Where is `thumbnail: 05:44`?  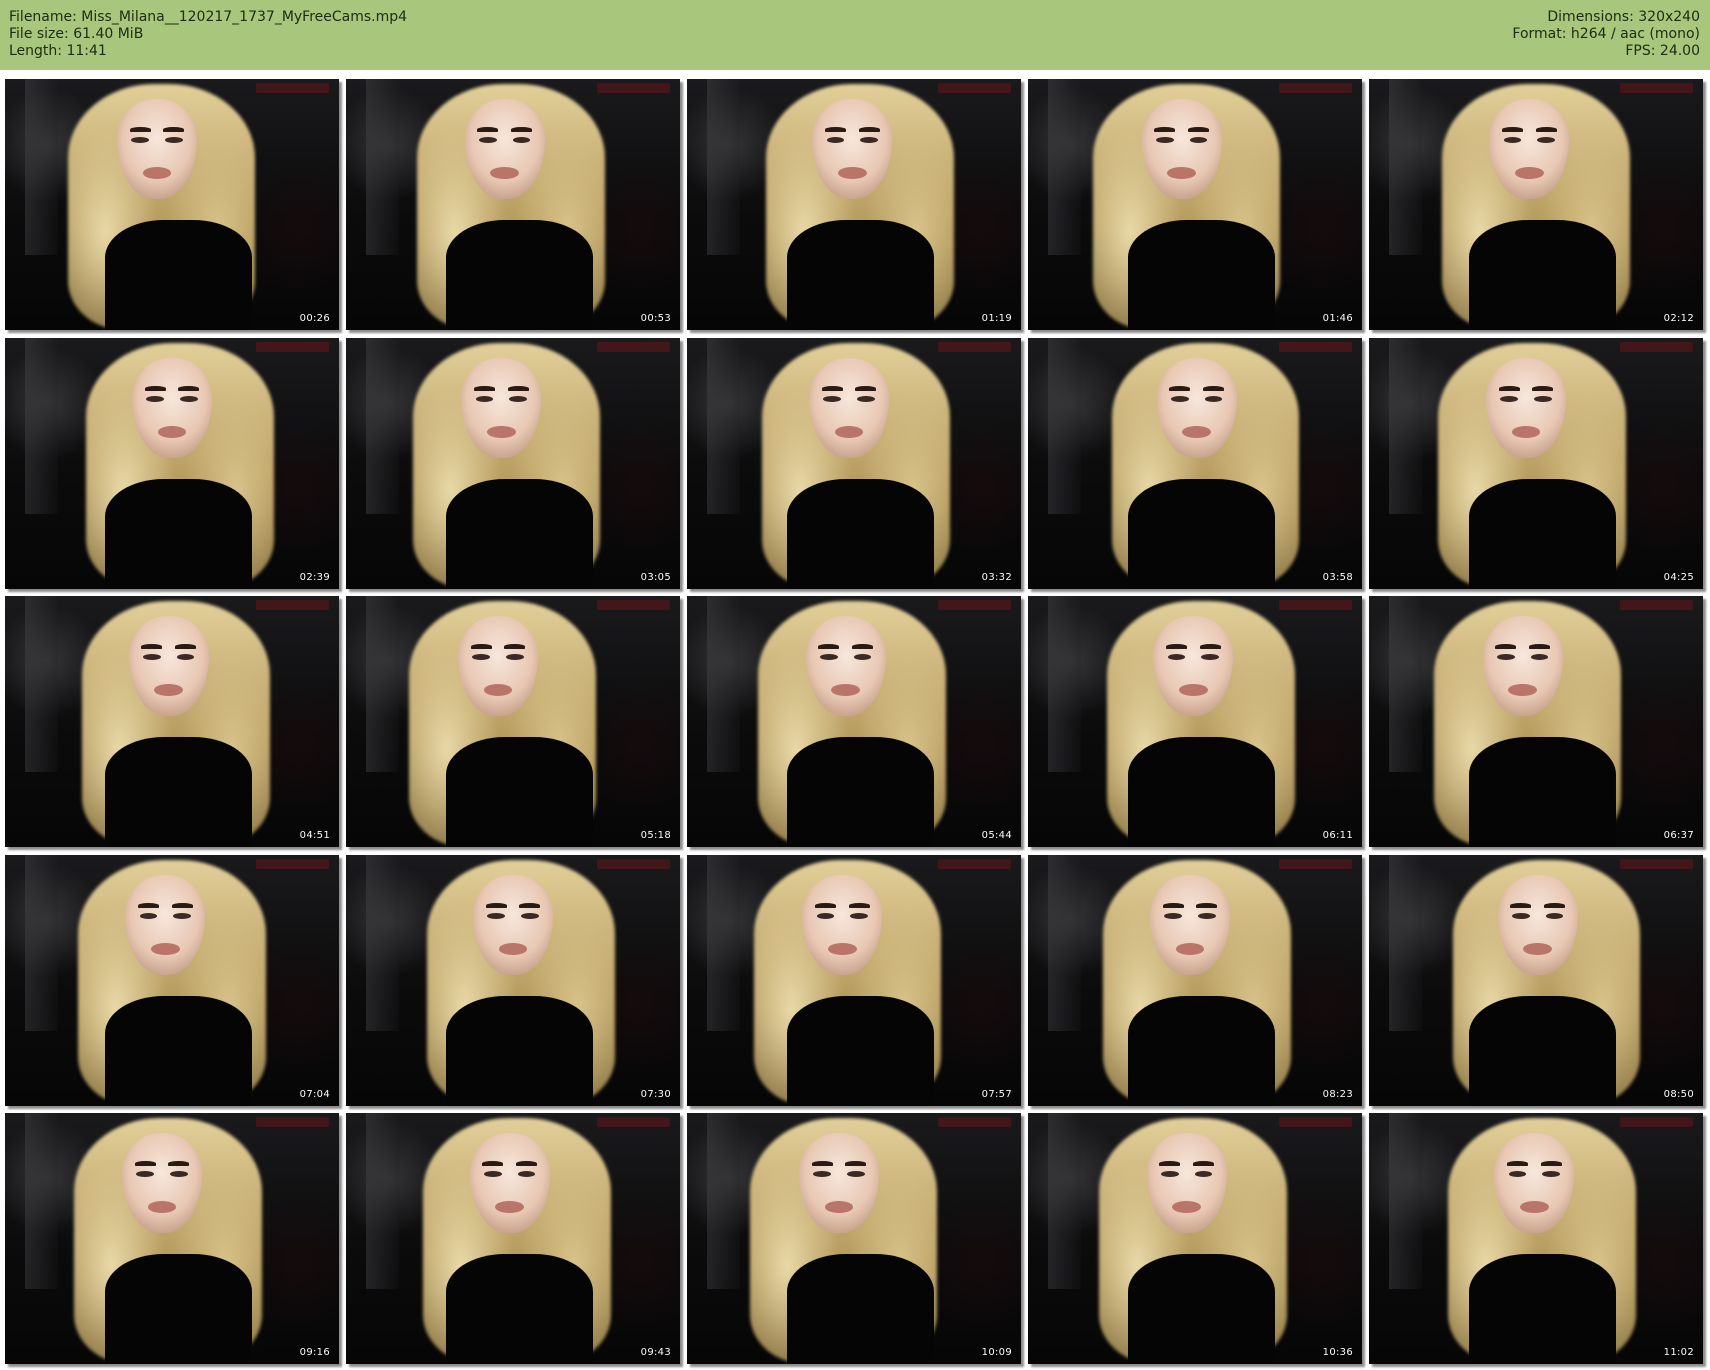 thumbnail: 05:44 is located at coordinates (854, 721).